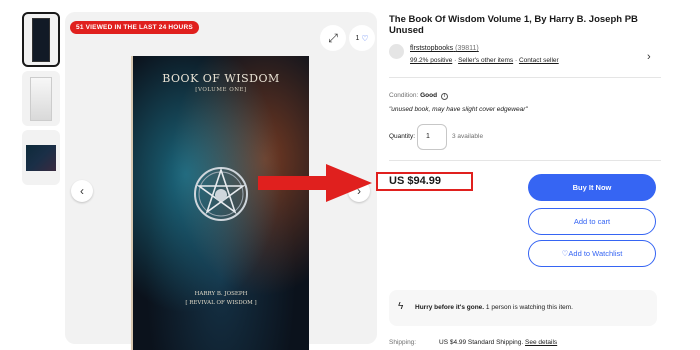 This screenshot has height=350, width=700. I want to click on chevron-right-icon: ›, so click(649, 57).